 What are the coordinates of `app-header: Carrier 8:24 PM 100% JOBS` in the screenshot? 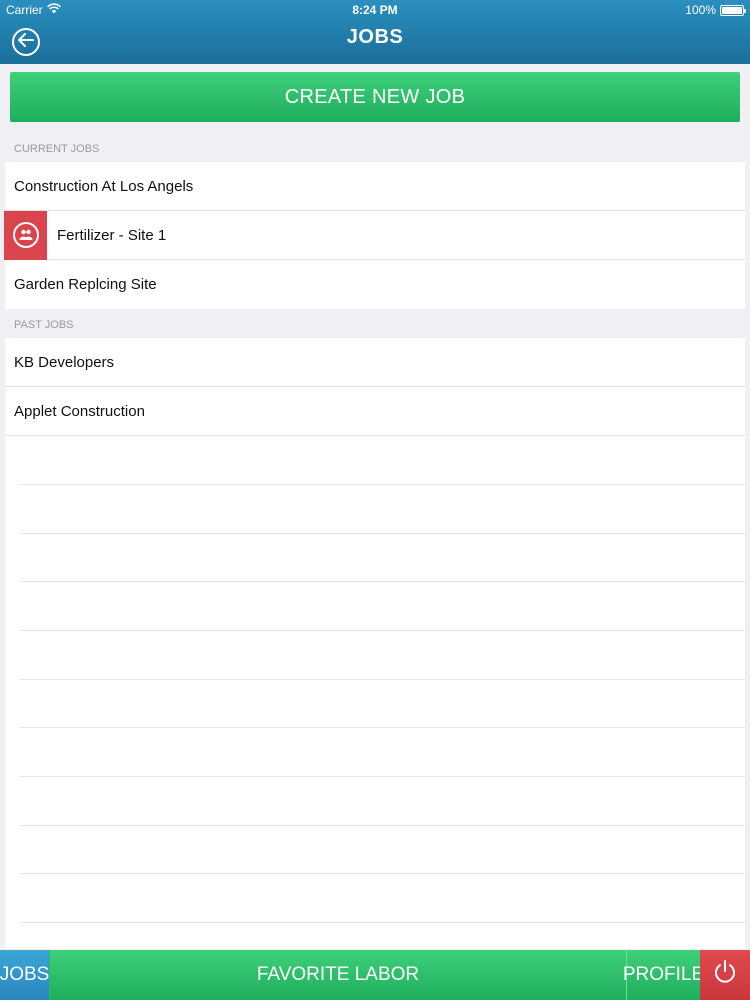 It's located at (375, 32).